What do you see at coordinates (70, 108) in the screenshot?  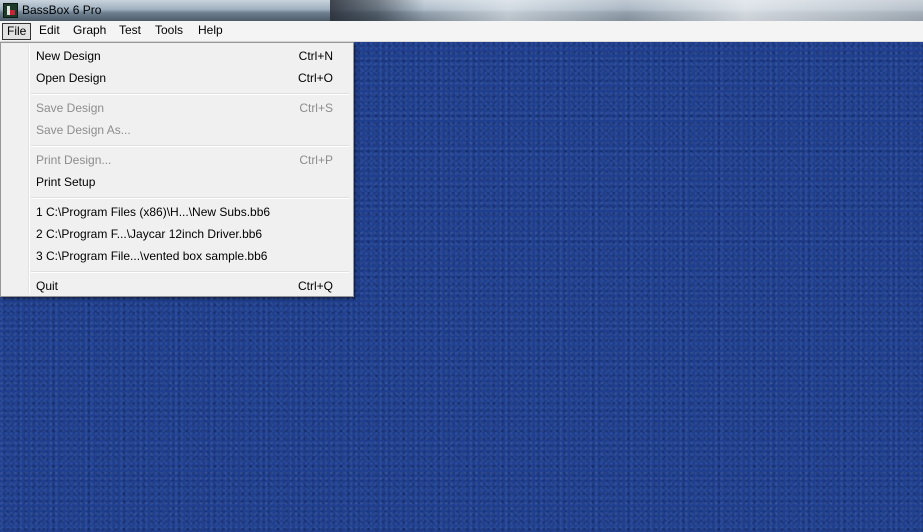 I see `menu-item-label: Save Design` at bounding box center [70, 108].